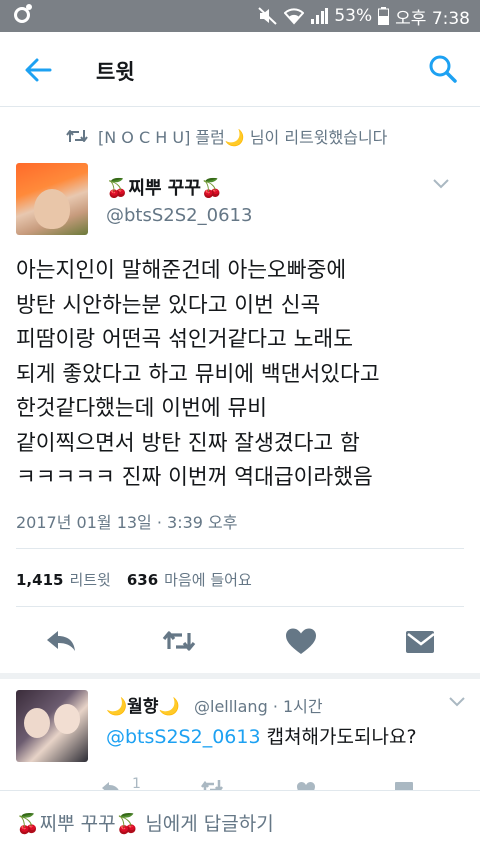 The width and height of the screenshot is (480, 854). What do you see at coordinates (243, 137) in the screenshot?
I see `retweet-context-label: [N O C H U] 플럼🌙 님이 리트윗했습니다` at bounding box center [243, 137].